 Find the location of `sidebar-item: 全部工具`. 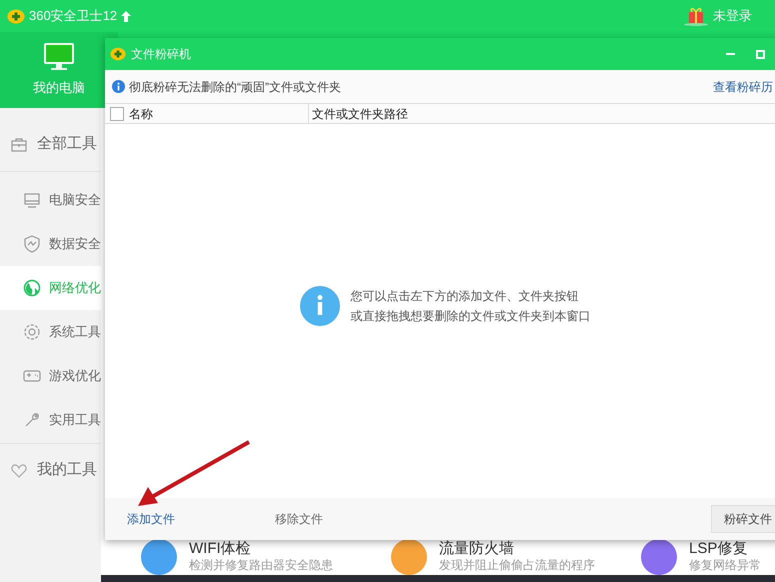

sidebar-item: 全部工具 is located at coordinates (50, 145).